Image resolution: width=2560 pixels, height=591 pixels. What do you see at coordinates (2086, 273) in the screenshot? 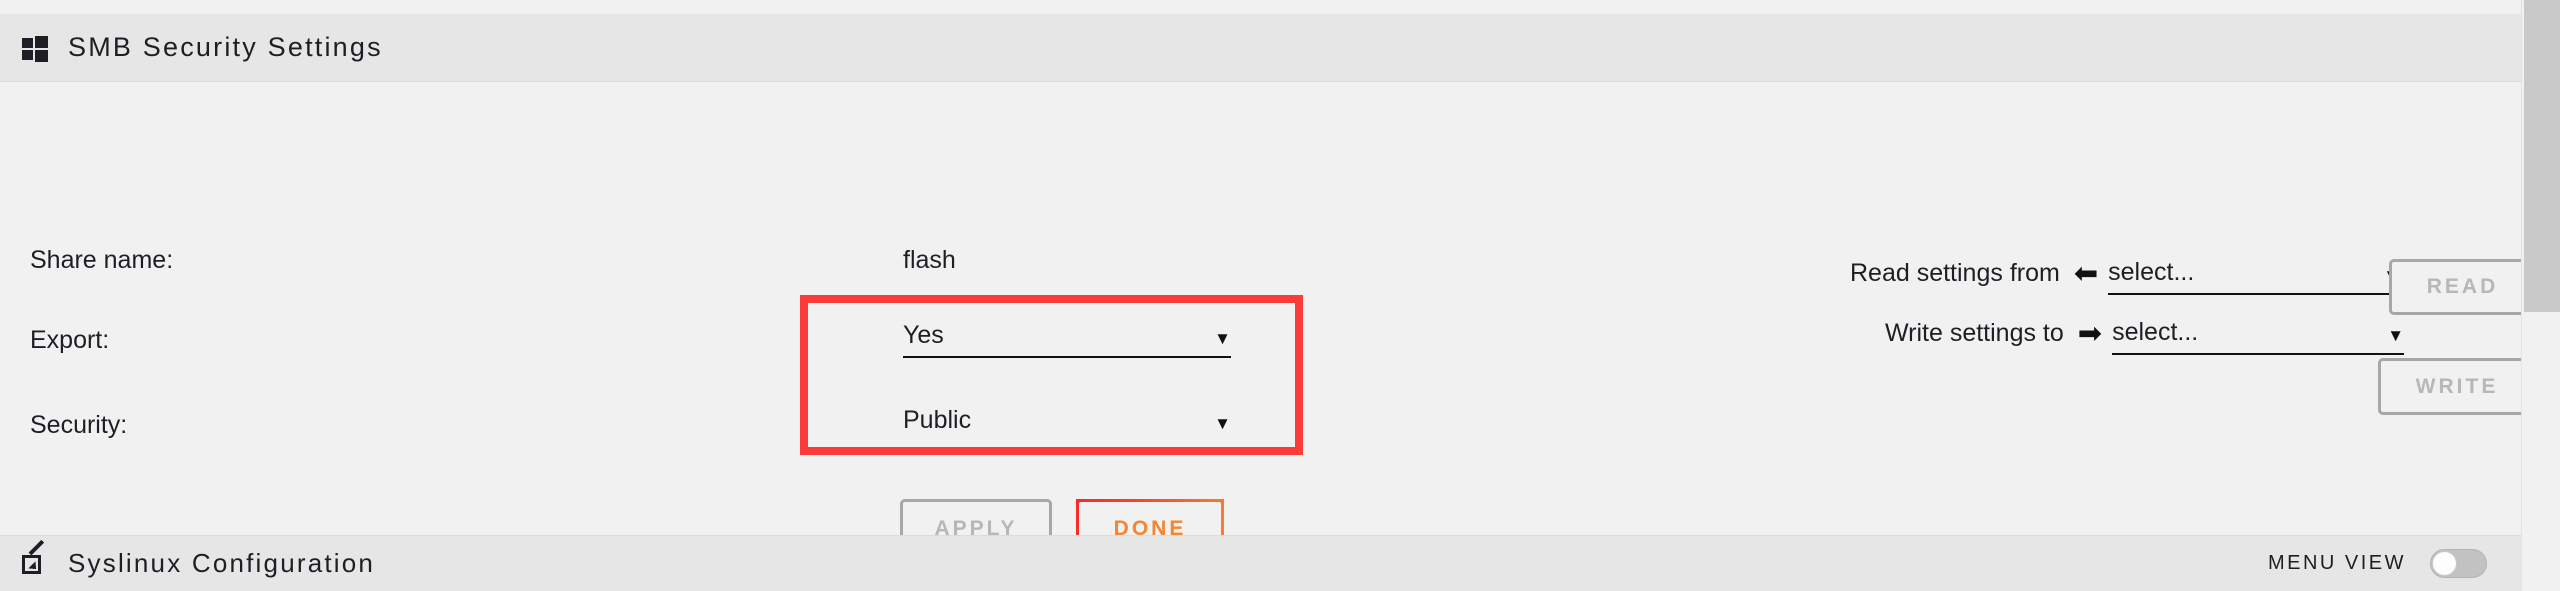
I see `arrow-left-icon: ⬅` at bounding box center [2086, 273].